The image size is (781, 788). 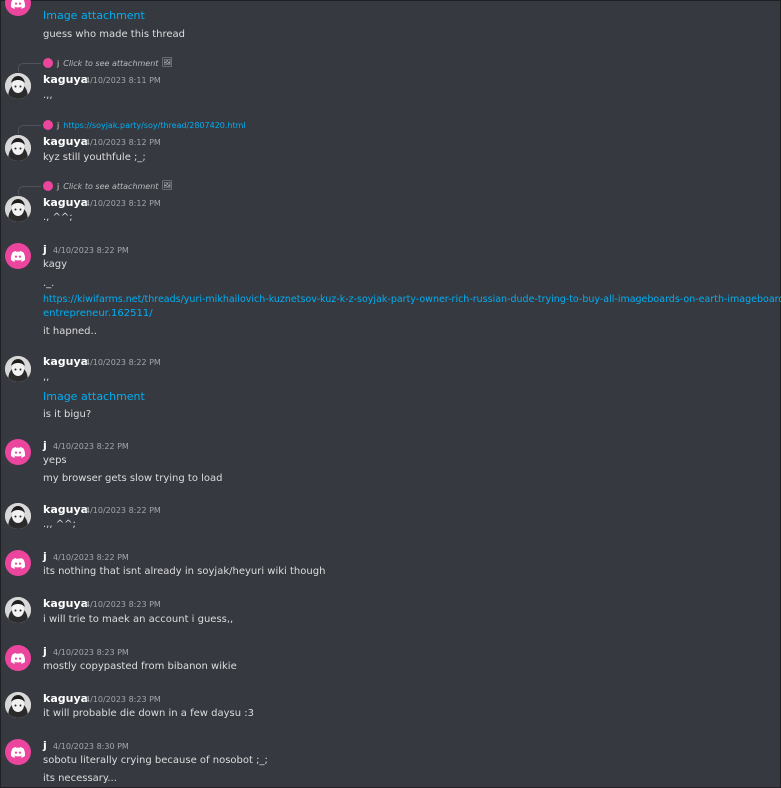 What do you see at coordinates (67, 414) in the screenshot?
I see `message-text: is it bigu?` at bounding box center [67, 414].